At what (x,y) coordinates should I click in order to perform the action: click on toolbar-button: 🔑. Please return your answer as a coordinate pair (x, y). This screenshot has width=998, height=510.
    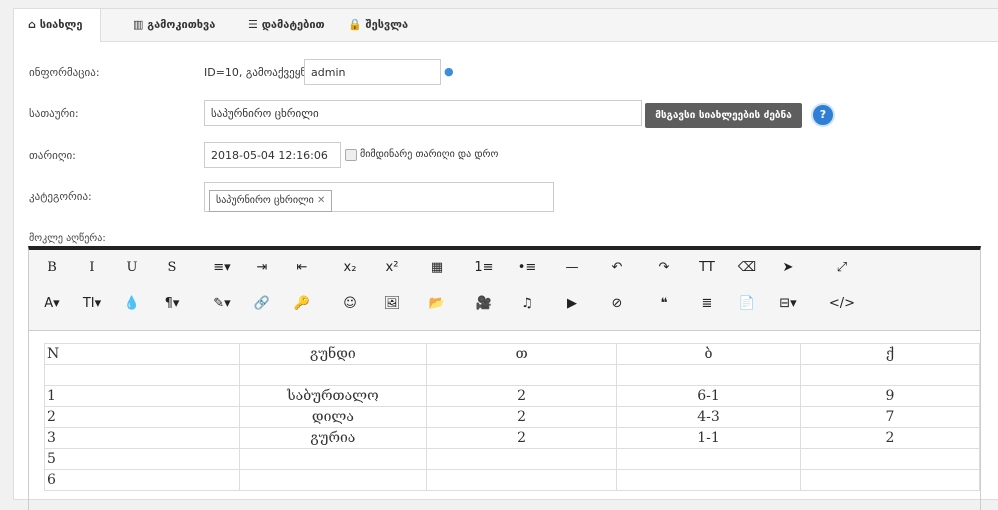
    Looking at the image, I should click on (302, 303).